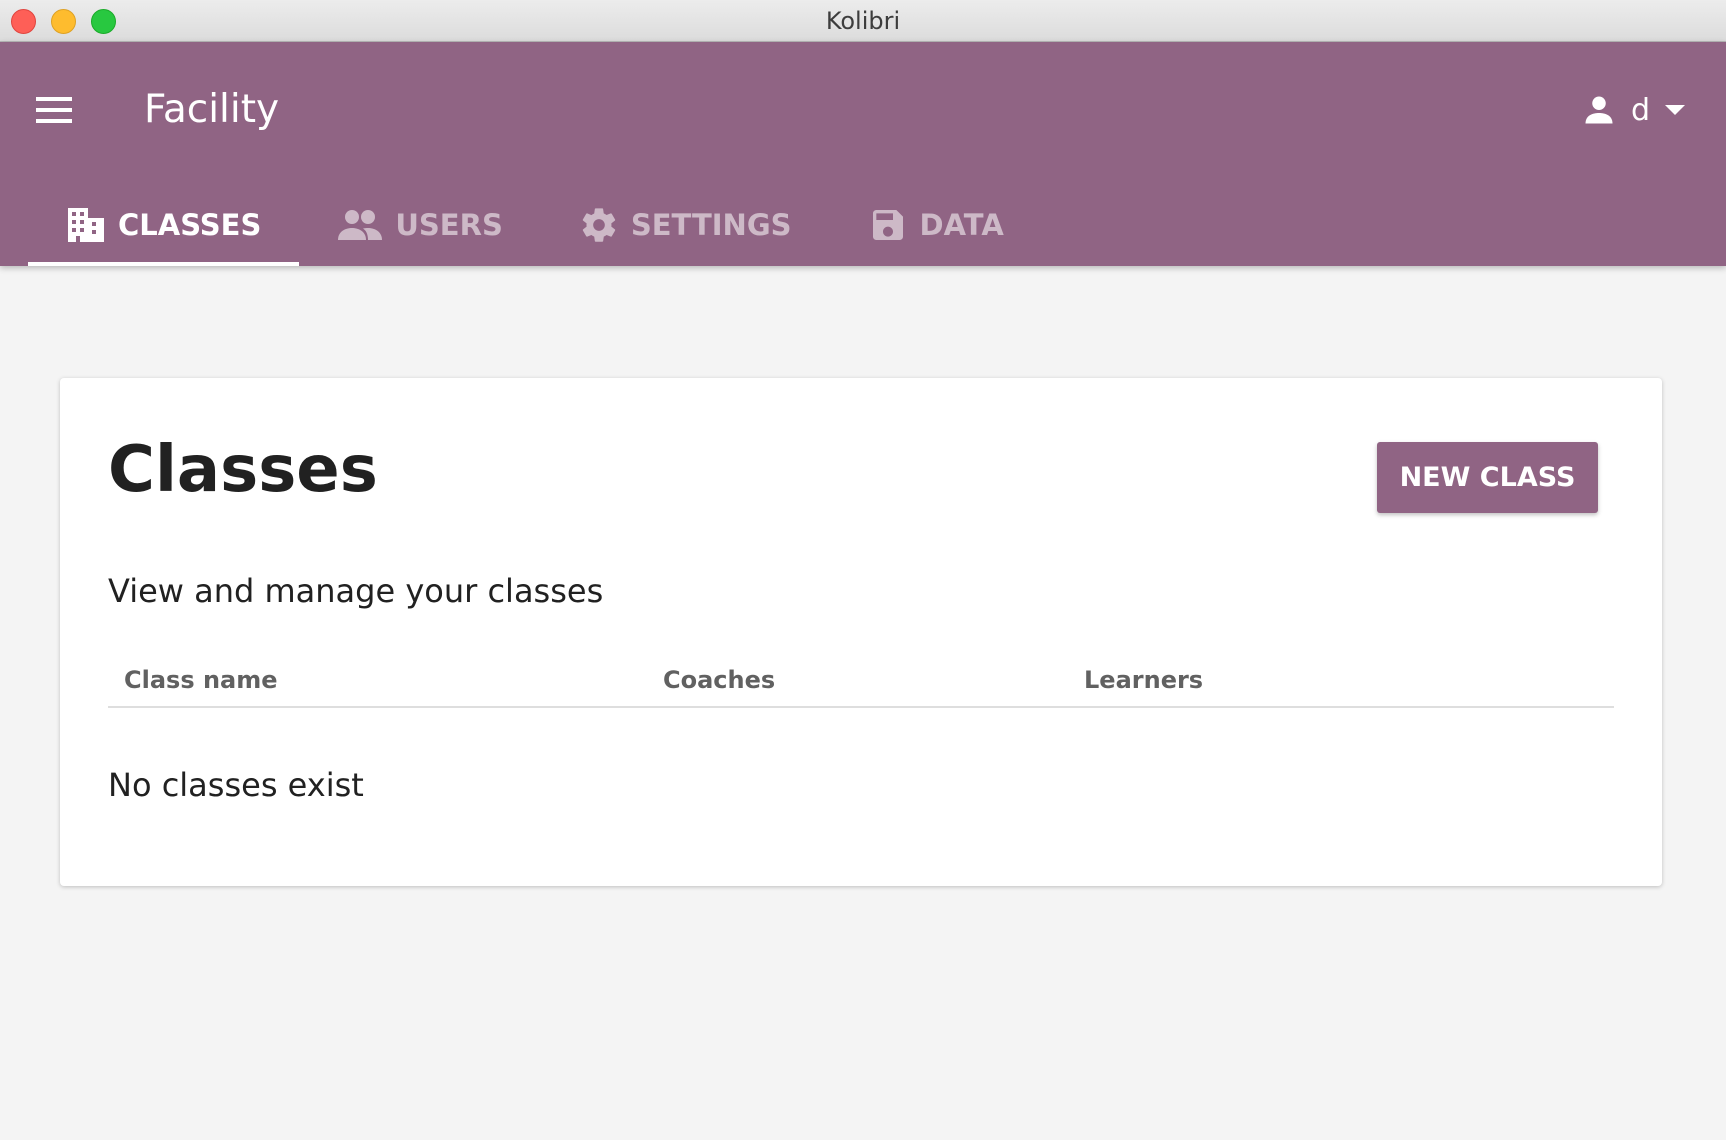 Image resolution: width=1726 pixels, height=1140 pixels. I want to click on tab-label: DATA, so click(961, 225).